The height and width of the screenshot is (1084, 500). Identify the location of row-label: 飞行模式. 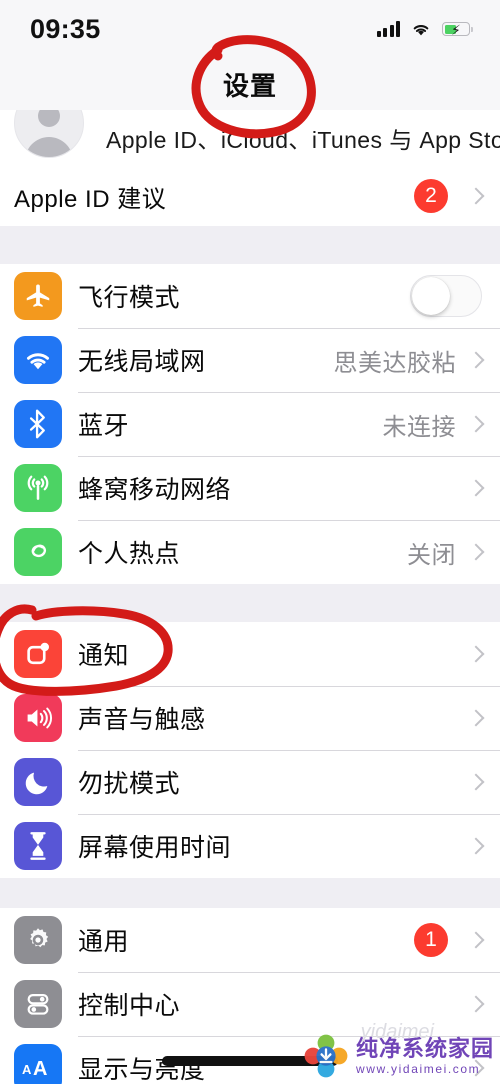
(129, 298).